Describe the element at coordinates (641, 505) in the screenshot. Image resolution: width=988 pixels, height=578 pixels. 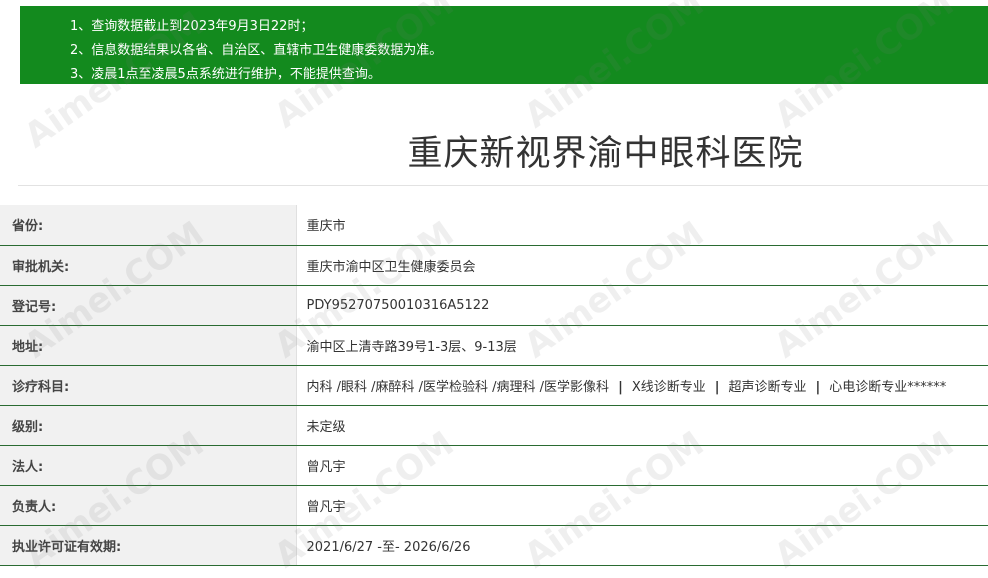
I see `row-value-person-in-charge: 曾凡宇` at that location.